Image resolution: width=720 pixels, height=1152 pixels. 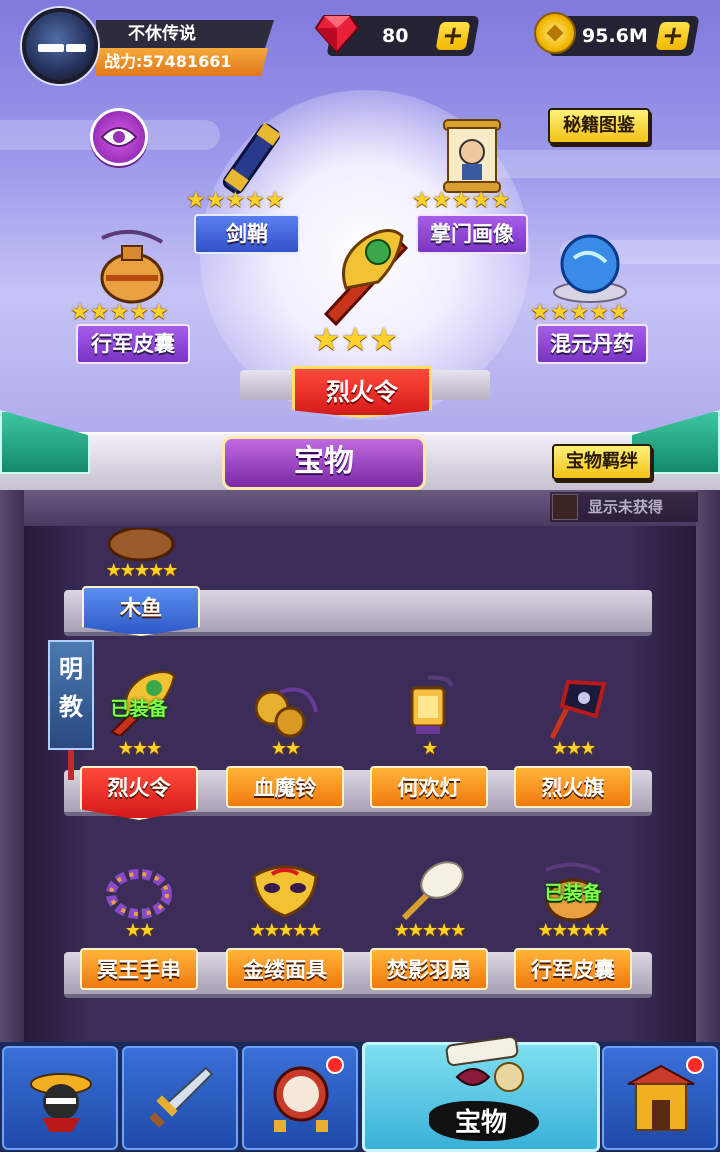 What do you see at coordinates (453, 36) in the screenshot?
I see `add-gems-button: +` at bounding box center [453, 36].